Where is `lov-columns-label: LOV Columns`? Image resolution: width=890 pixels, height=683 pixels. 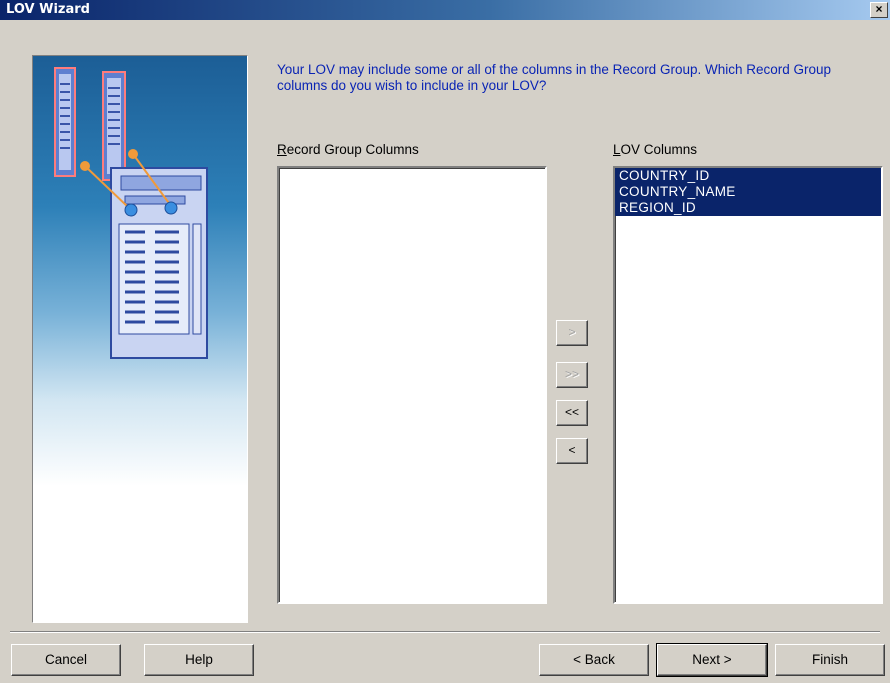
lov-columns-label: LOV Columns is located at coordinates (655, 149).